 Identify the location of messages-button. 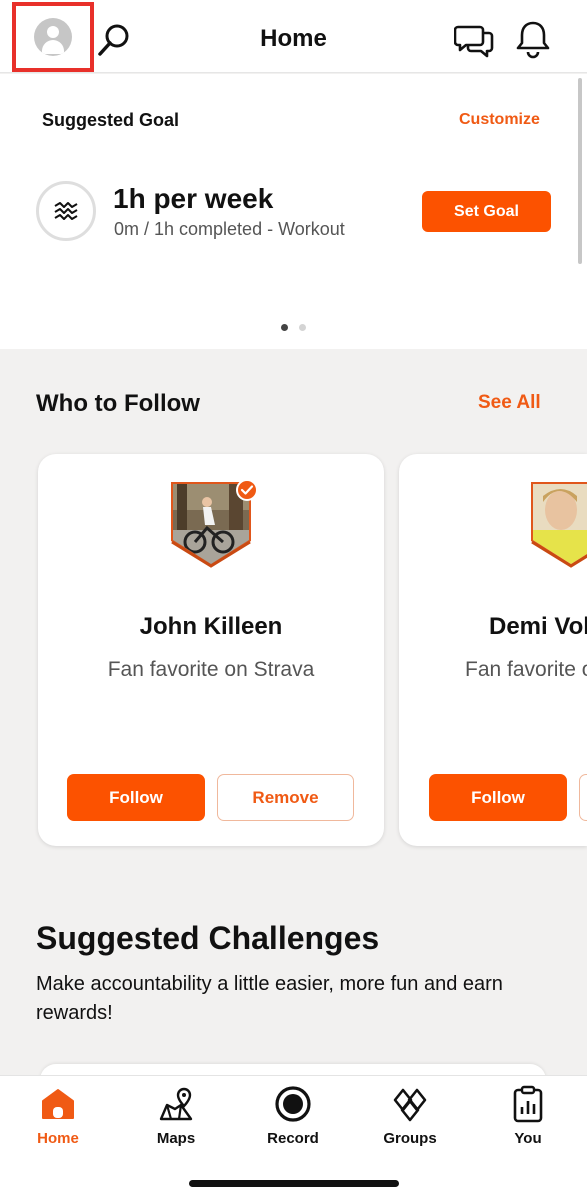
(474, 40).